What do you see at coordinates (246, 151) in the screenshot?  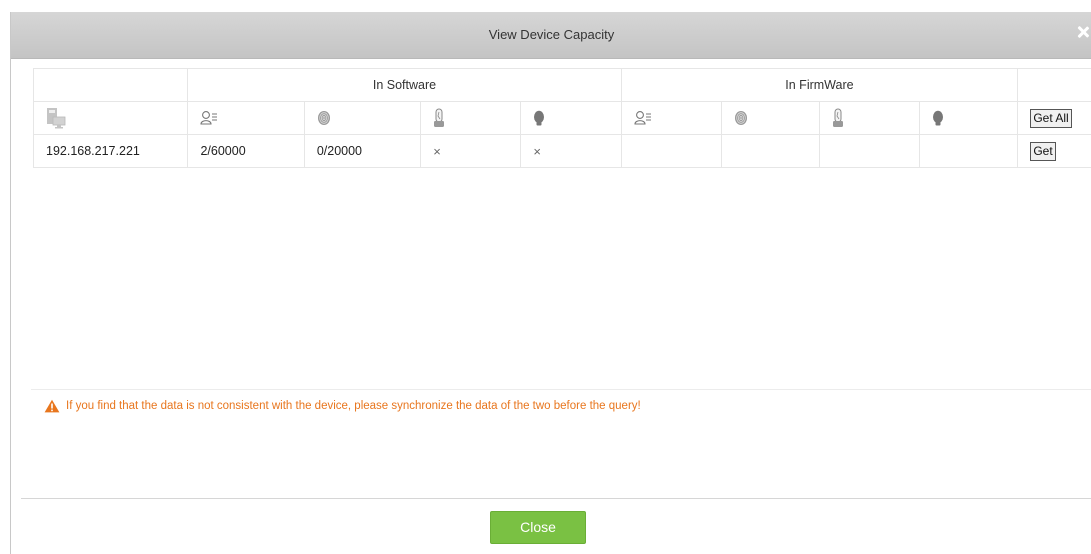 I see `sw-user-count: 2/60000` at bounding box center [246, 151].